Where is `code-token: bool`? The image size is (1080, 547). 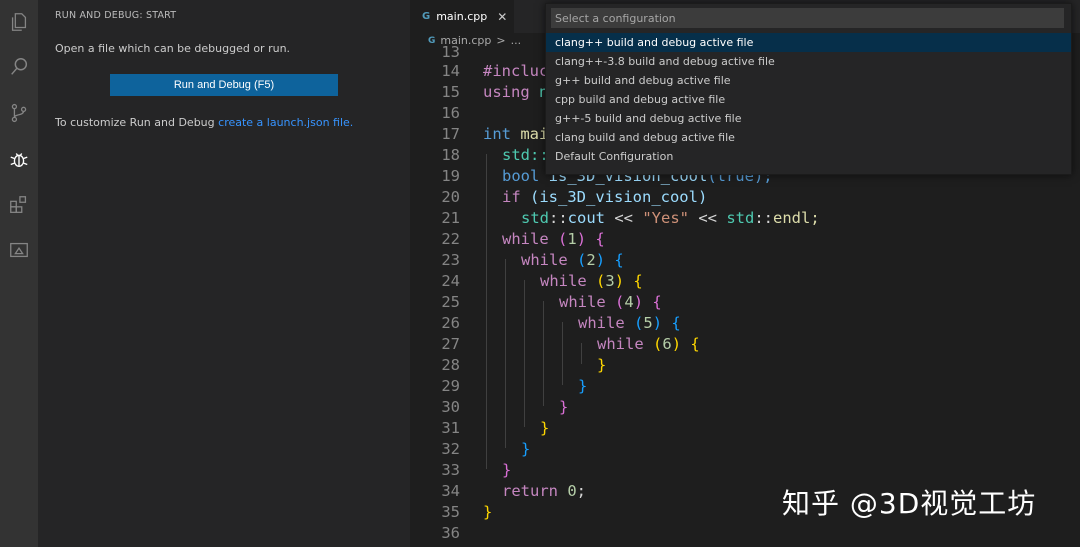 code-token: bool is located at coordinates (525, 176).